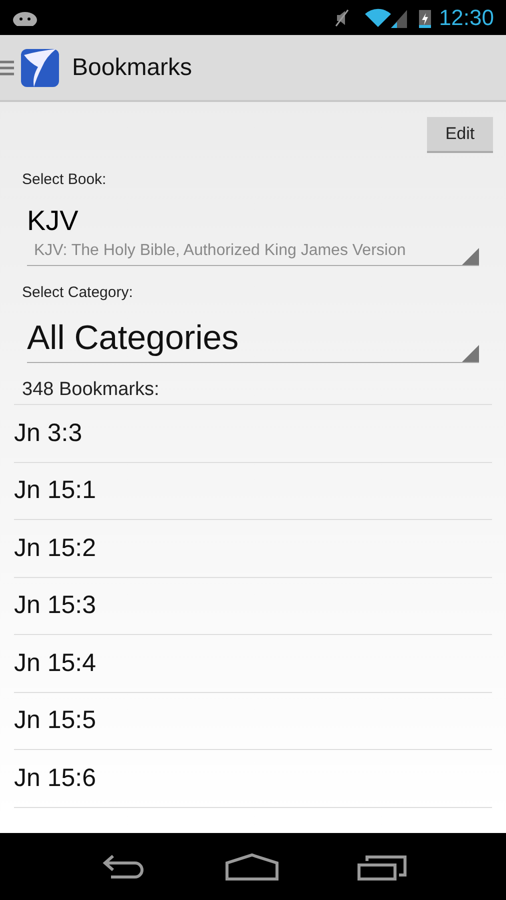  What do you see at coordinates (48, 433) in the screenshot?
I see `bookmark-item: Jn 3:3` at bounding box center [48, 433].